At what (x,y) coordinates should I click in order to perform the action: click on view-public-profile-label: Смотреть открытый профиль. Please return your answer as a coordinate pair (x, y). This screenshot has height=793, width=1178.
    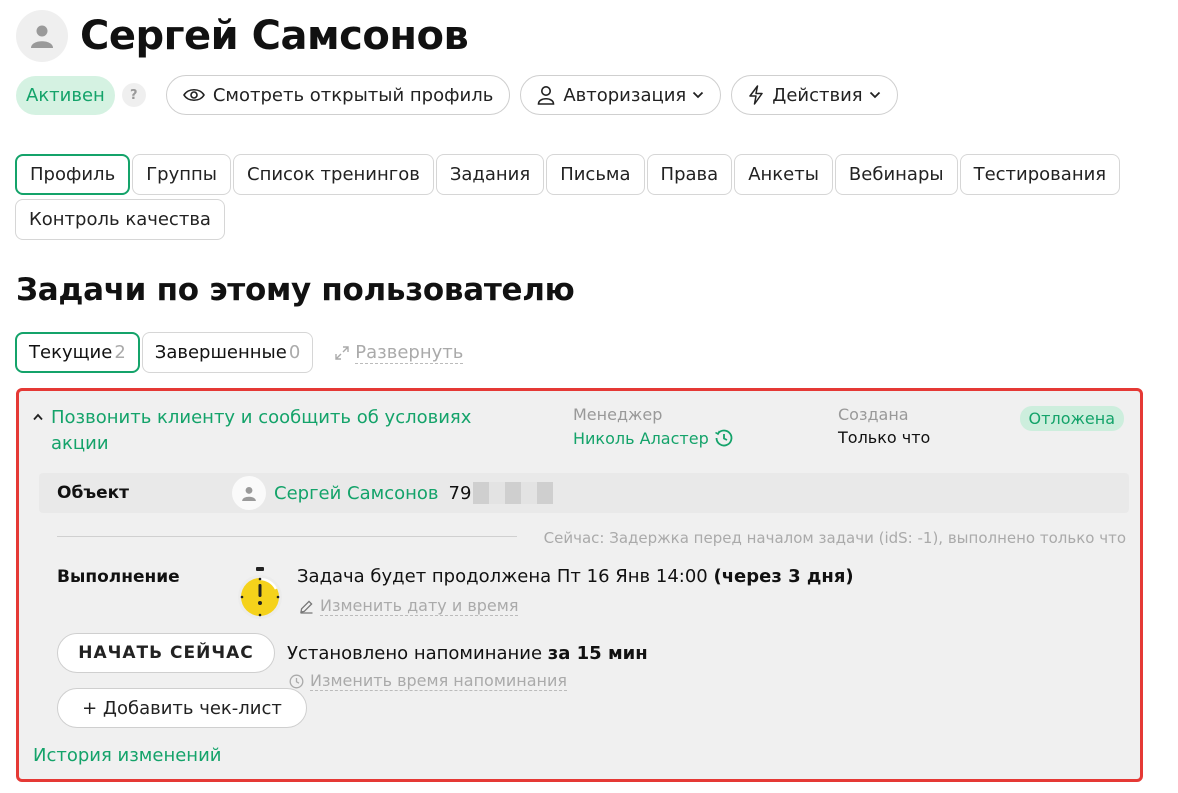
    Looking at the image, I should click on (353, 95).